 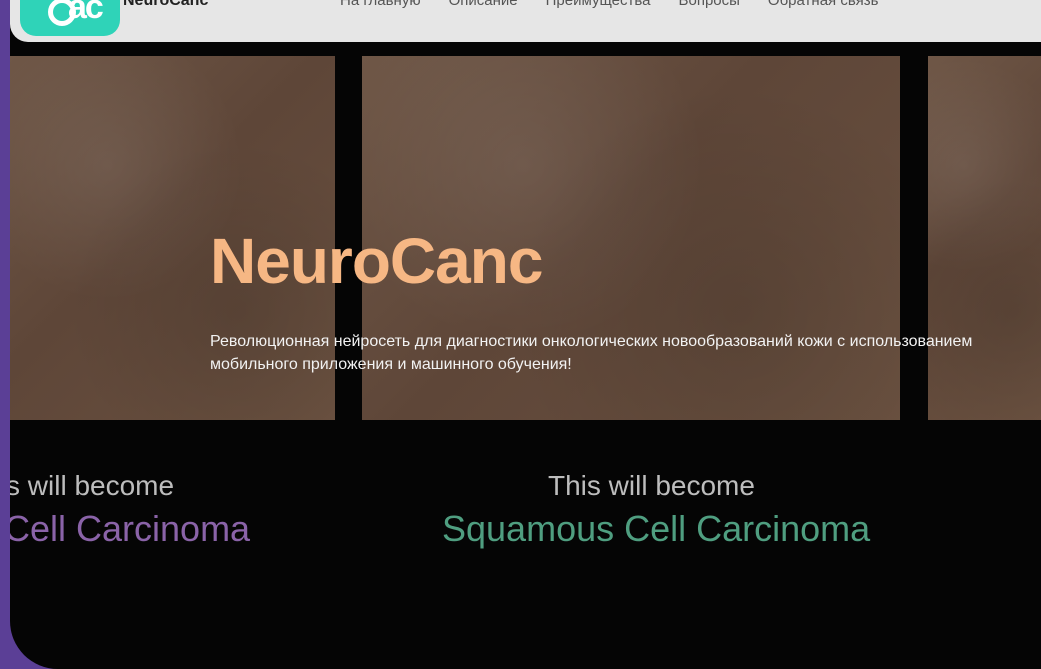 I want to click on logo-icon: ac, so click(x=70, y=18).